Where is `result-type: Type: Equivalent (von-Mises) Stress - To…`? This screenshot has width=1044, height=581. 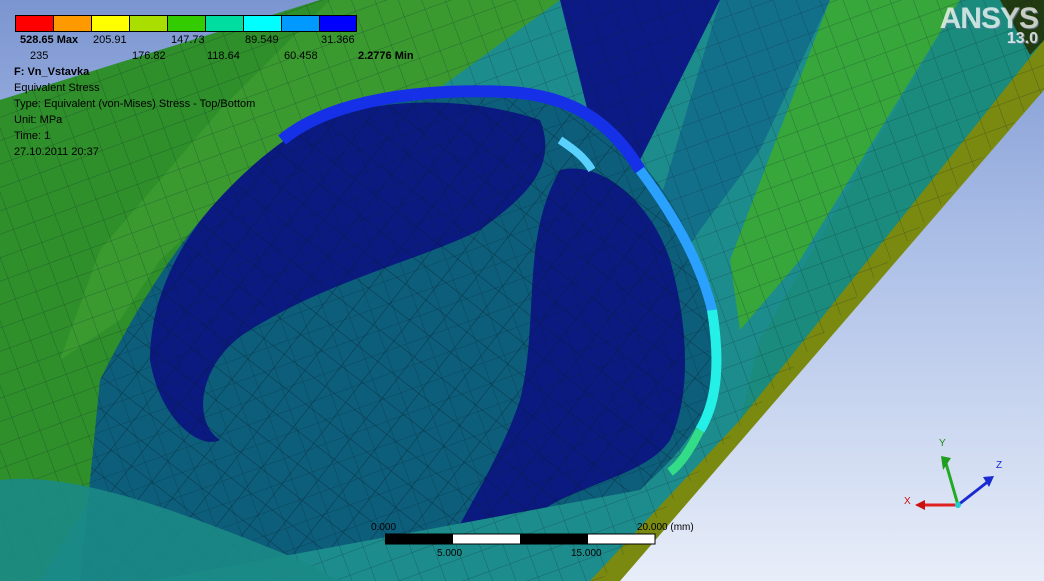
result-type: Type: Equivalent (von-Mises) Stress - To… is located at coordinates (135, 104).